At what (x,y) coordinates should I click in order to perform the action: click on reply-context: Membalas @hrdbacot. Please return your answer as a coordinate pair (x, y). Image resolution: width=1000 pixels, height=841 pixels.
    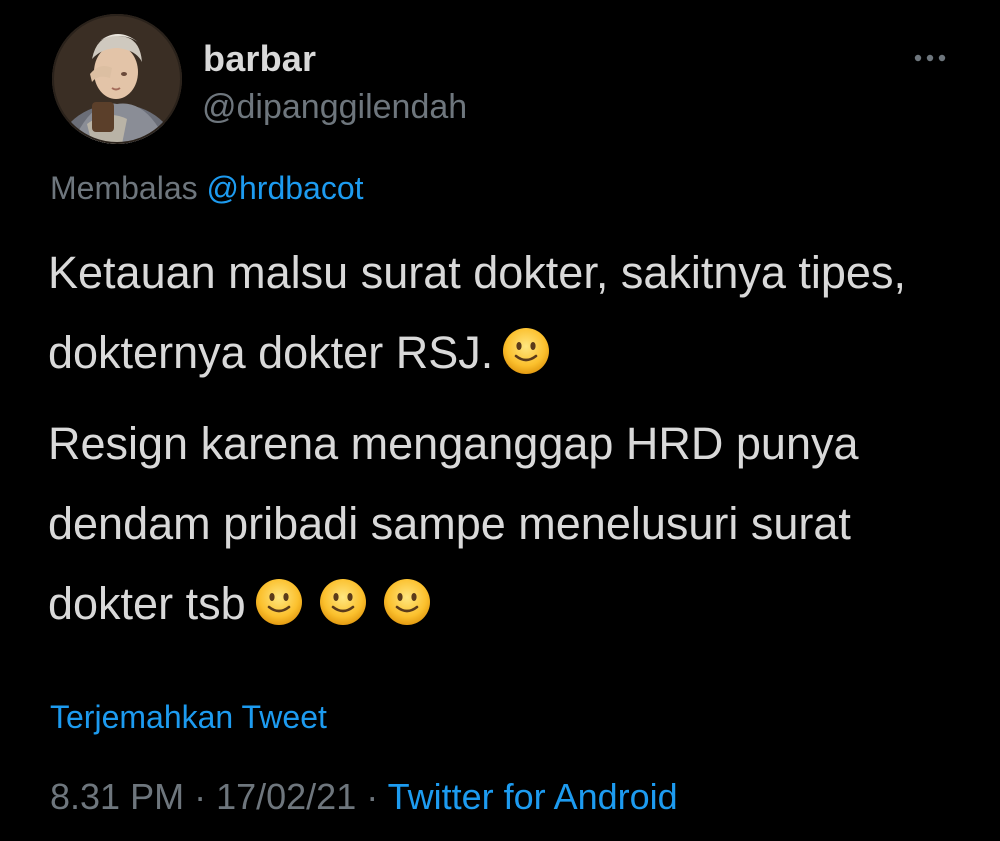
    Looking at the image, I should click on (207, 188).